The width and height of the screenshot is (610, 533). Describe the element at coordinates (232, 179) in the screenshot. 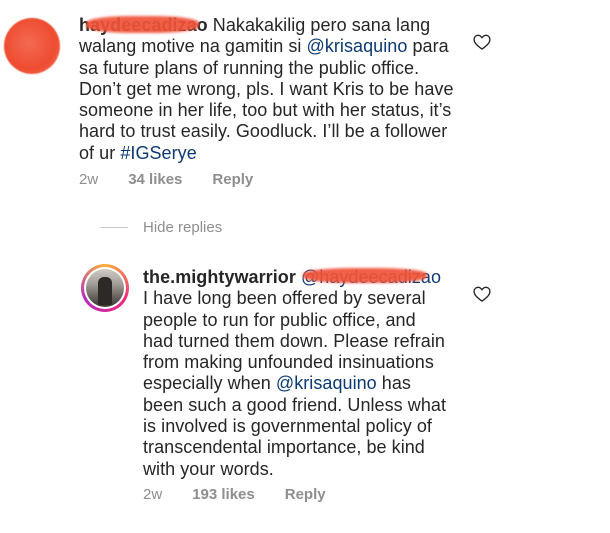

I see `comment-reply-button: Reply` at that location.